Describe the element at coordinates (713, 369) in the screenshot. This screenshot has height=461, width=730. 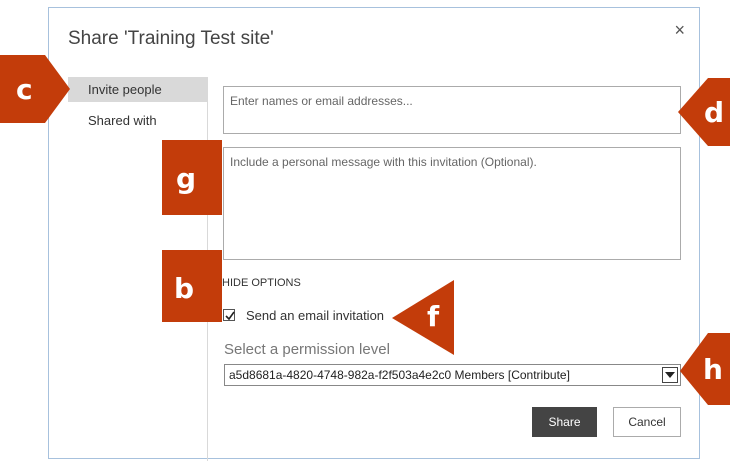
I see `callout-h-letter: h` at that location.